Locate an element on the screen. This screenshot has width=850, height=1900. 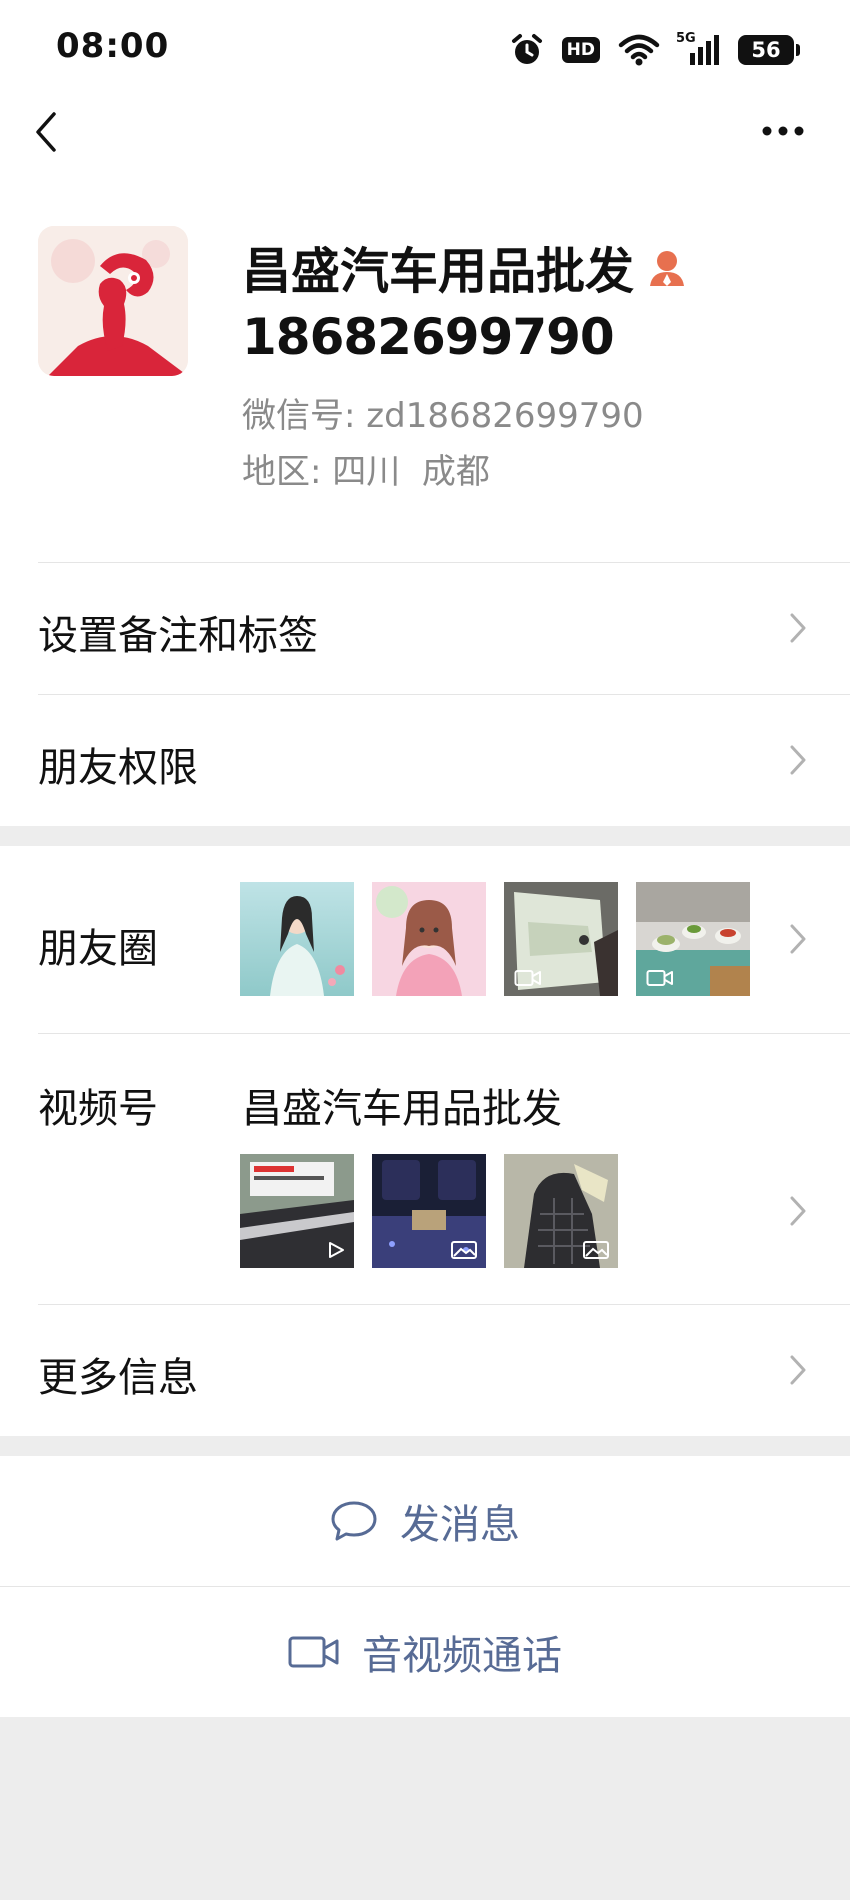
friend-permissions-label: 朋友权限 is located at coordinates (118, 768).